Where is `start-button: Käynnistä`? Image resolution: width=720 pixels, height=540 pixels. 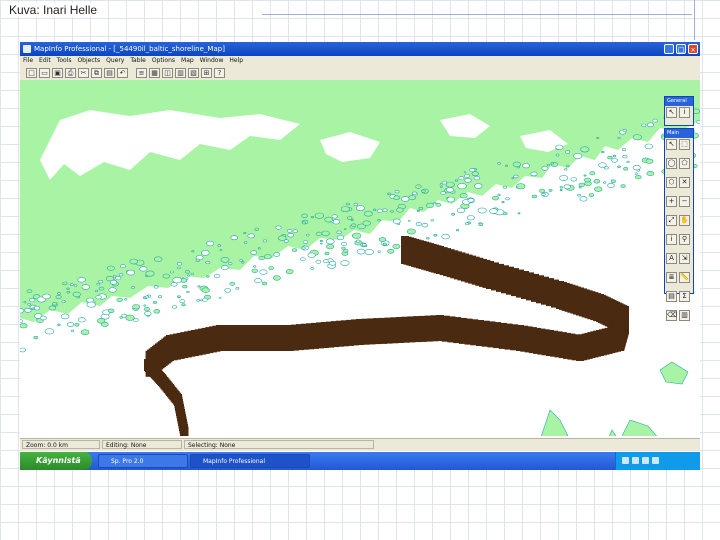
start-button: Käynnistä is located at coordinates (56, 461).